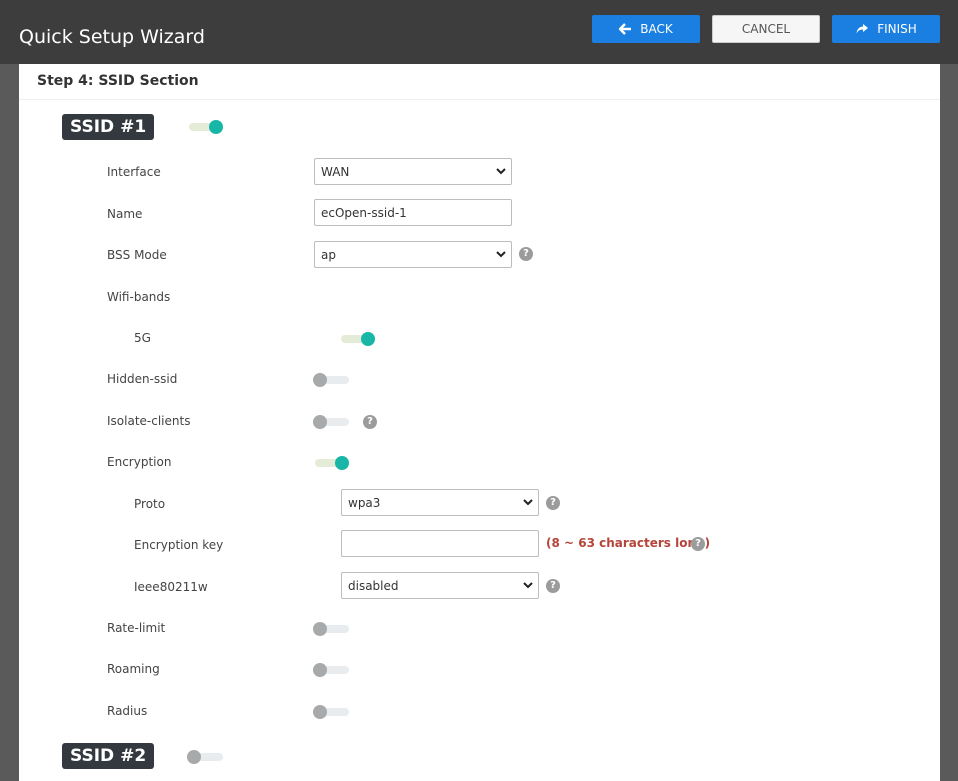  I want to click on ssid-1-toggle, so click(206, 127).